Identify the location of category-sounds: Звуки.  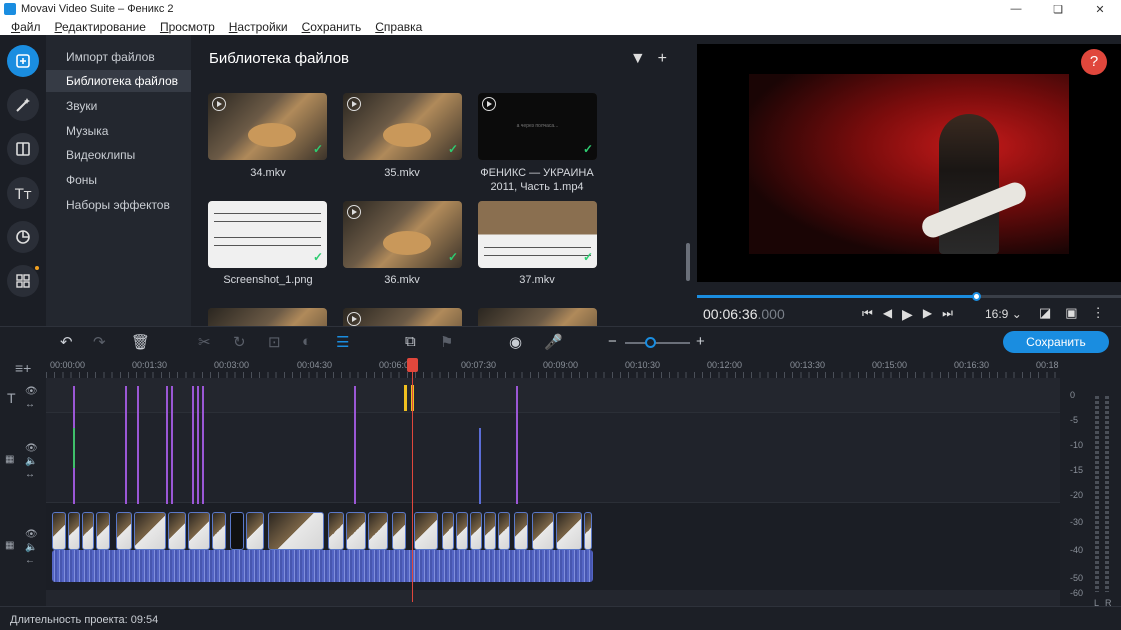
(118, 106).